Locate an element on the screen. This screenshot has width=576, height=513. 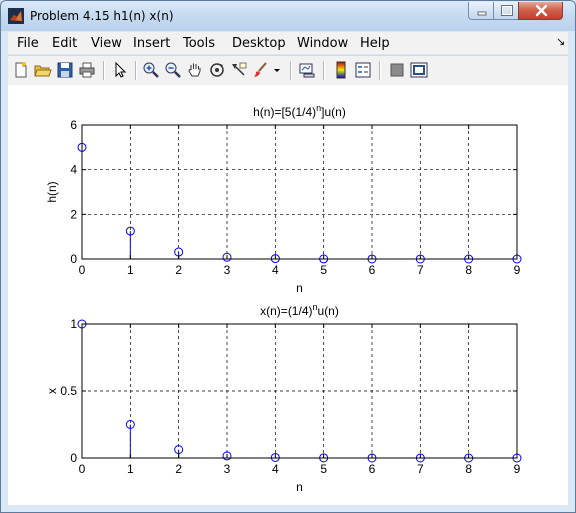
axes-2-x-tick-label: 4 is located at coordinates (275, 469).